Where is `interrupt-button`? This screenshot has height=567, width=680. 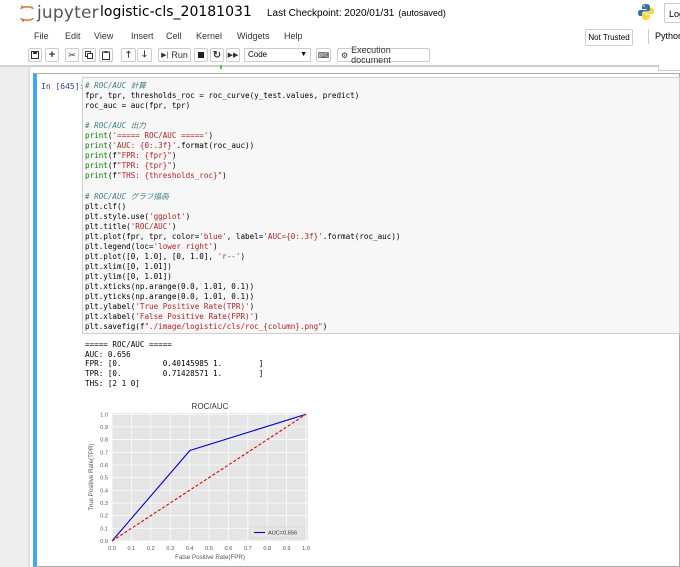
interrupt-button is located at coordinates (201, 55).